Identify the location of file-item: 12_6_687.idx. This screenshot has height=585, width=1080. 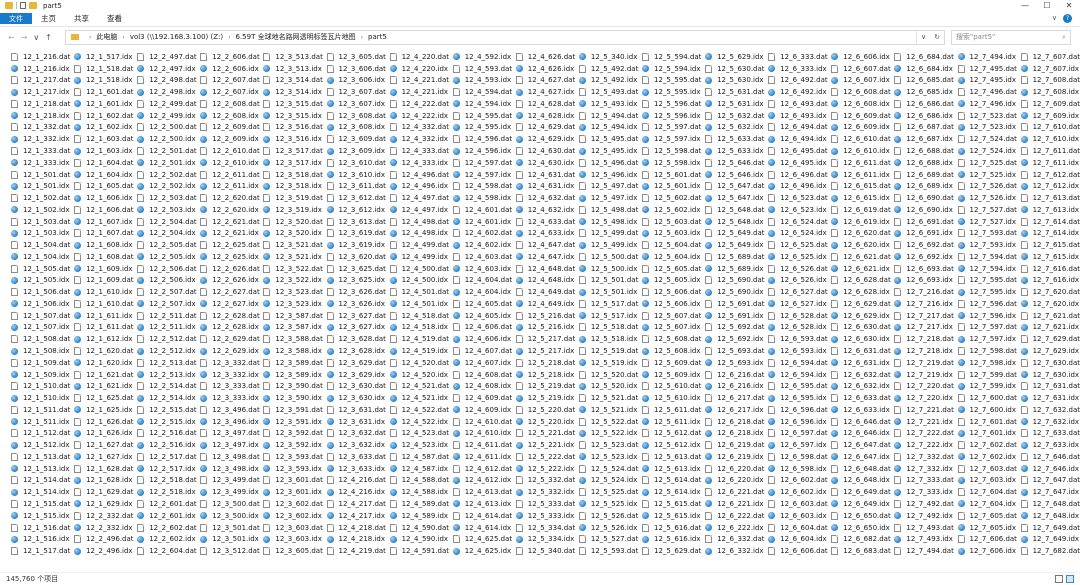
(923, 139).